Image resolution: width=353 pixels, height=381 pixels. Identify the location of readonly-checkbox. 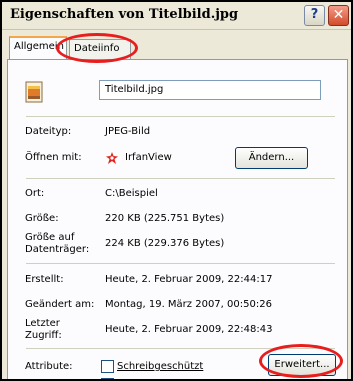
(107, 366).